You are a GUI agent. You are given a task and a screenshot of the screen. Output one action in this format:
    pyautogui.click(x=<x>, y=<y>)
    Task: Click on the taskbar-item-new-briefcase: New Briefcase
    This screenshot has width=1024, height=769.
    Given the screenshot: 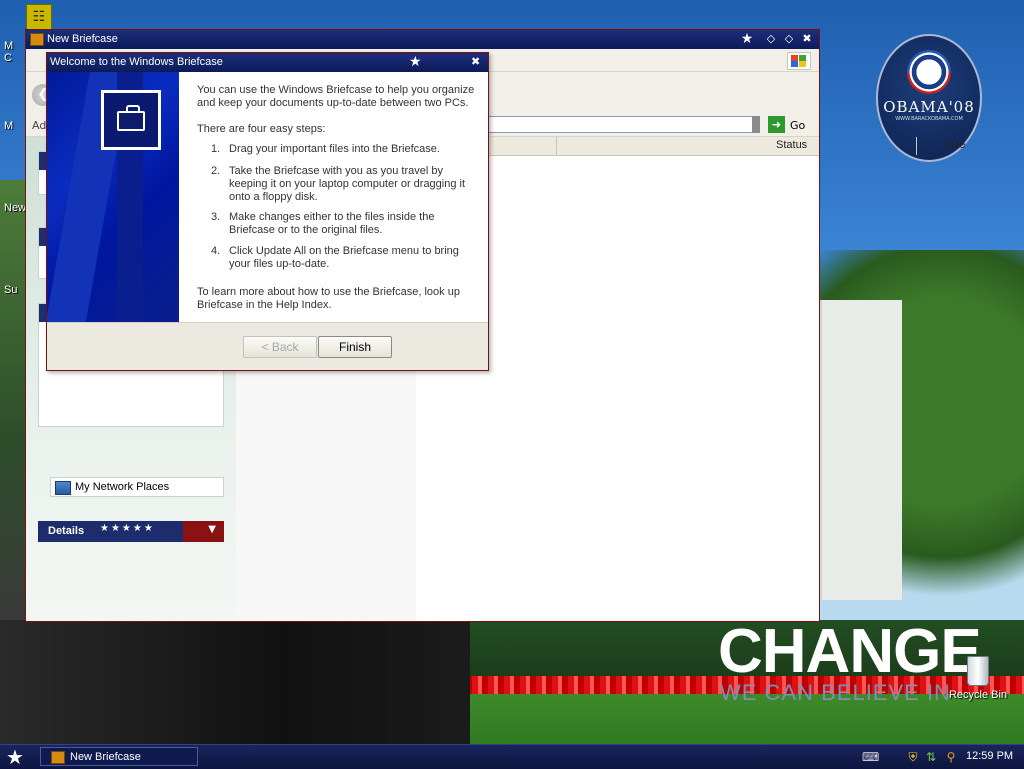 What is the action you would take?
    pyautogui.click(x=119, y=756)
    